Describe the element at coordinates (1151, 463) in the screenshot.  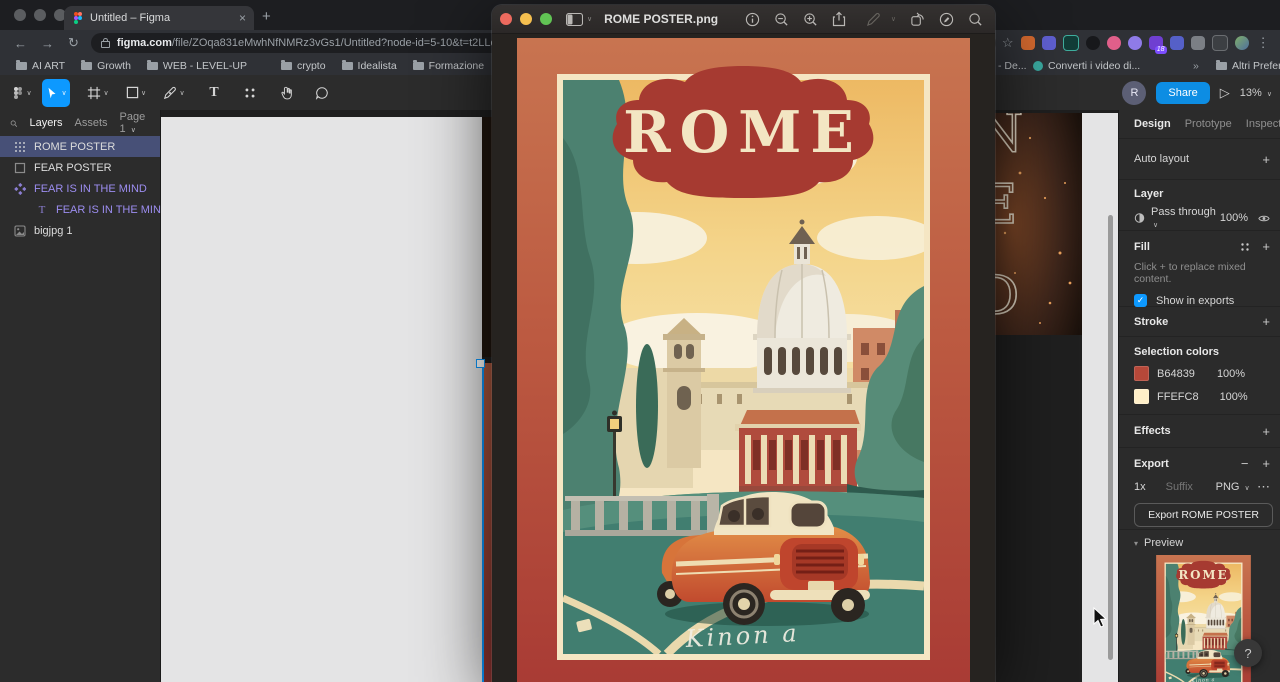
I see `export-section-title: Export` at that location.